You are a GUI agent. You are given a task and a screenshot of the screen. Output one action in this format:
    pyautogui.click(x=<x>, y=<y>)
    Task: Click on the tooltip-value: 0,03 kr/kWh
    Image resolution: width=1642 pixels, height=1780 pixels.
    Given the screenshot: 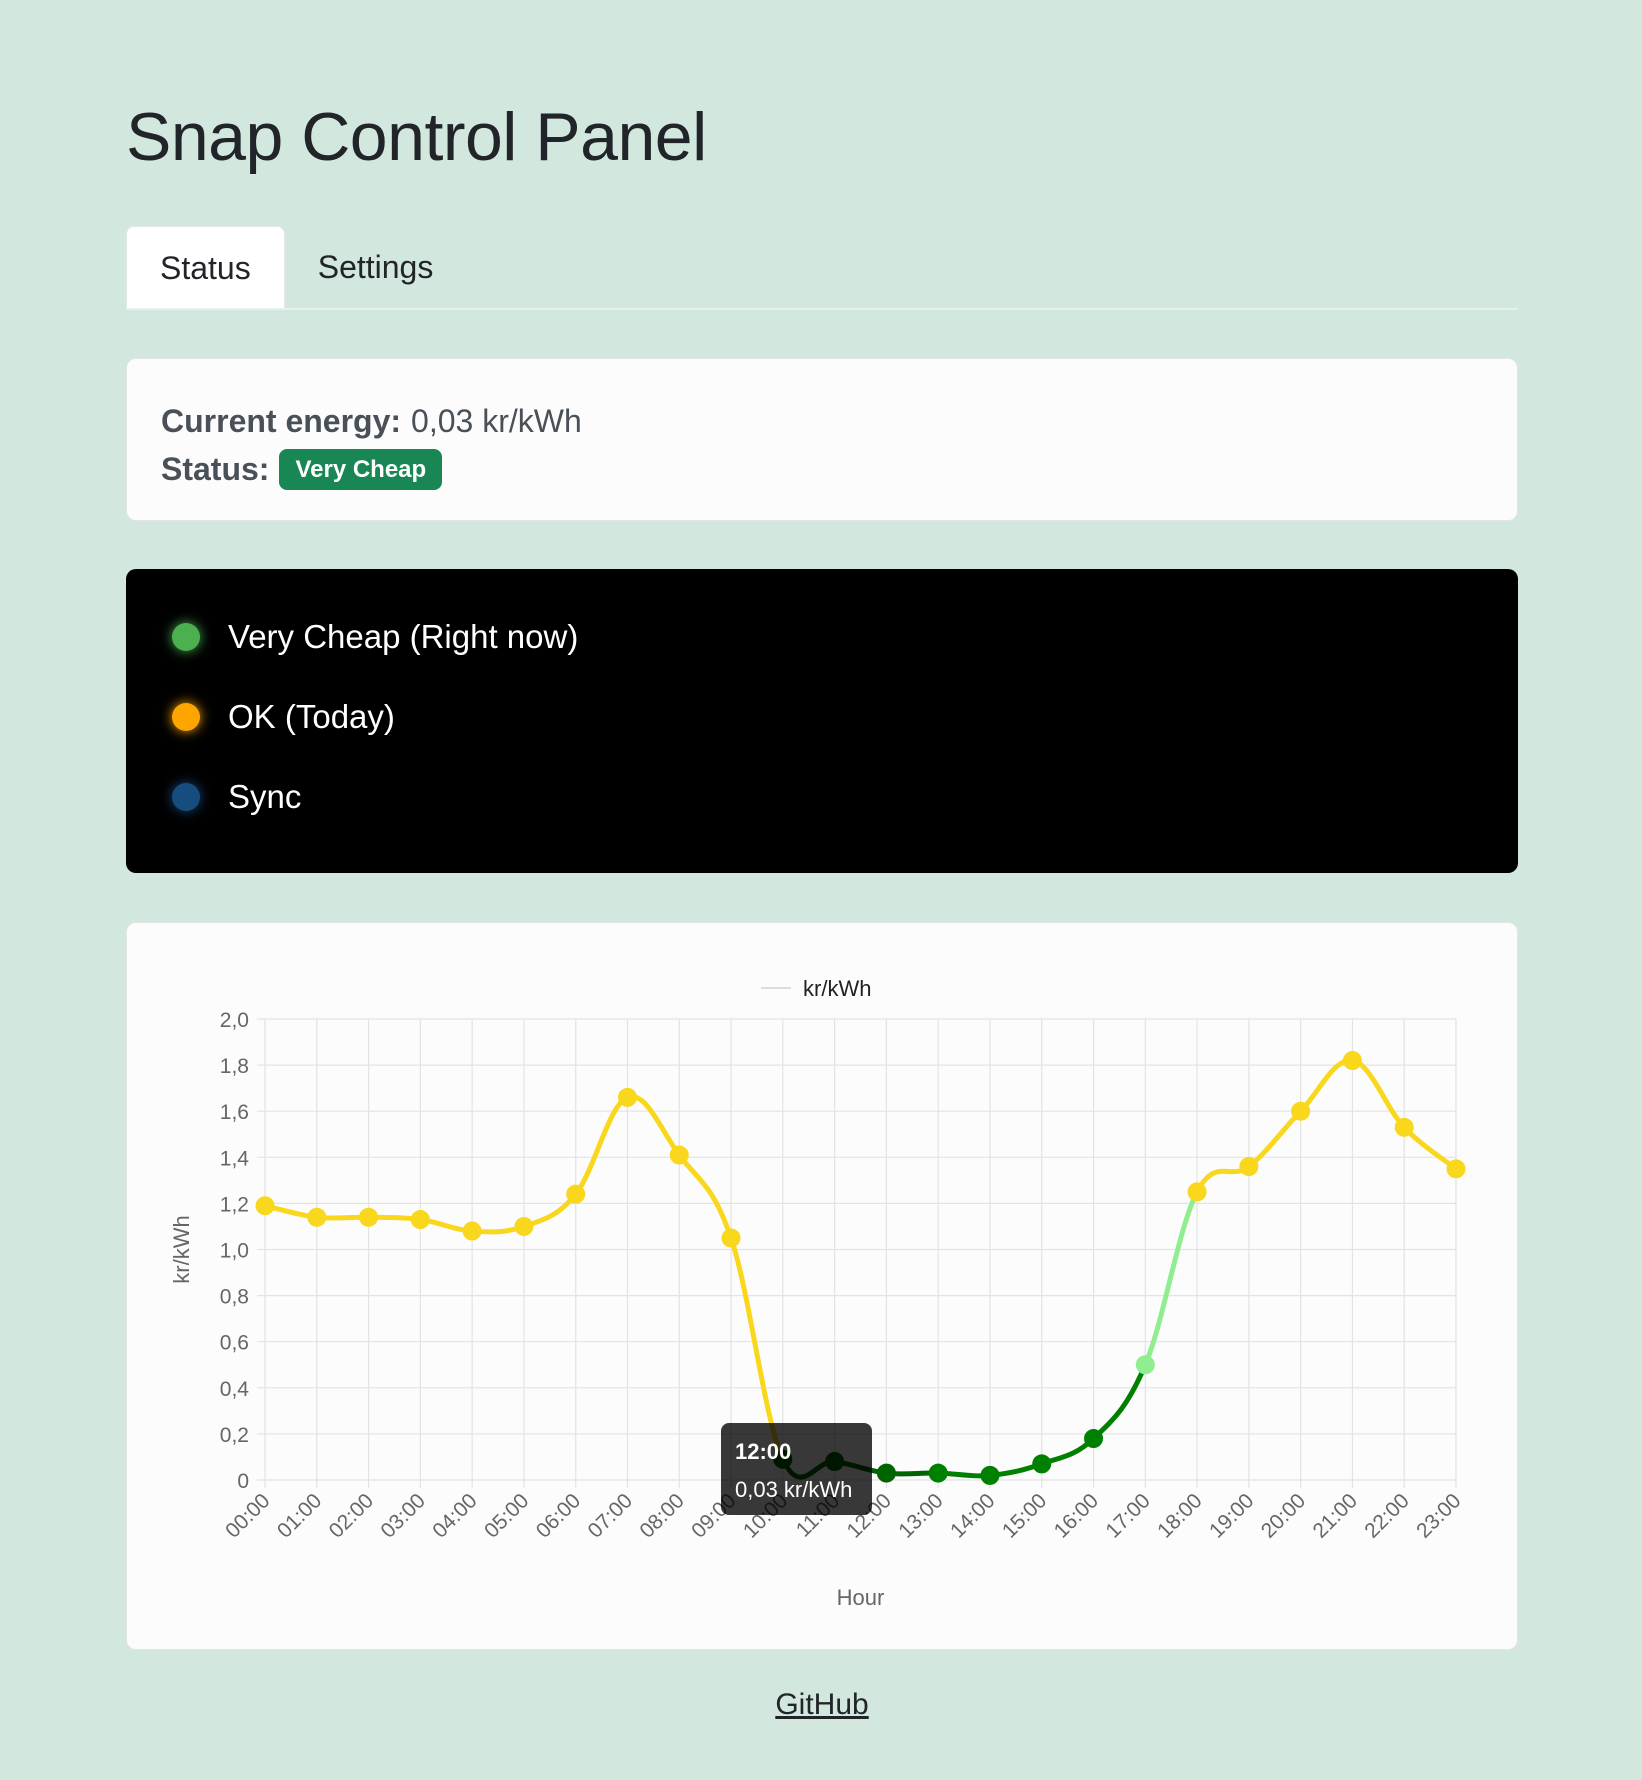 What is the action you would take?
    pyautogui.click(x=793, y=1489)
    